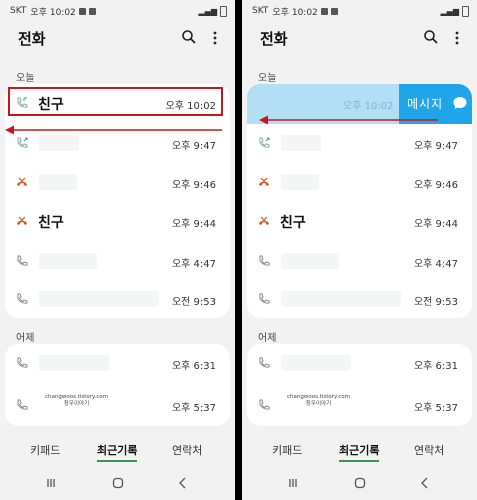 The width and height of the screenshot is (477, 500). What do you see at coordinates (368, 106) in the screenshot?
I see `call-time: 오후 10:02` at bounding box center [368, 106].